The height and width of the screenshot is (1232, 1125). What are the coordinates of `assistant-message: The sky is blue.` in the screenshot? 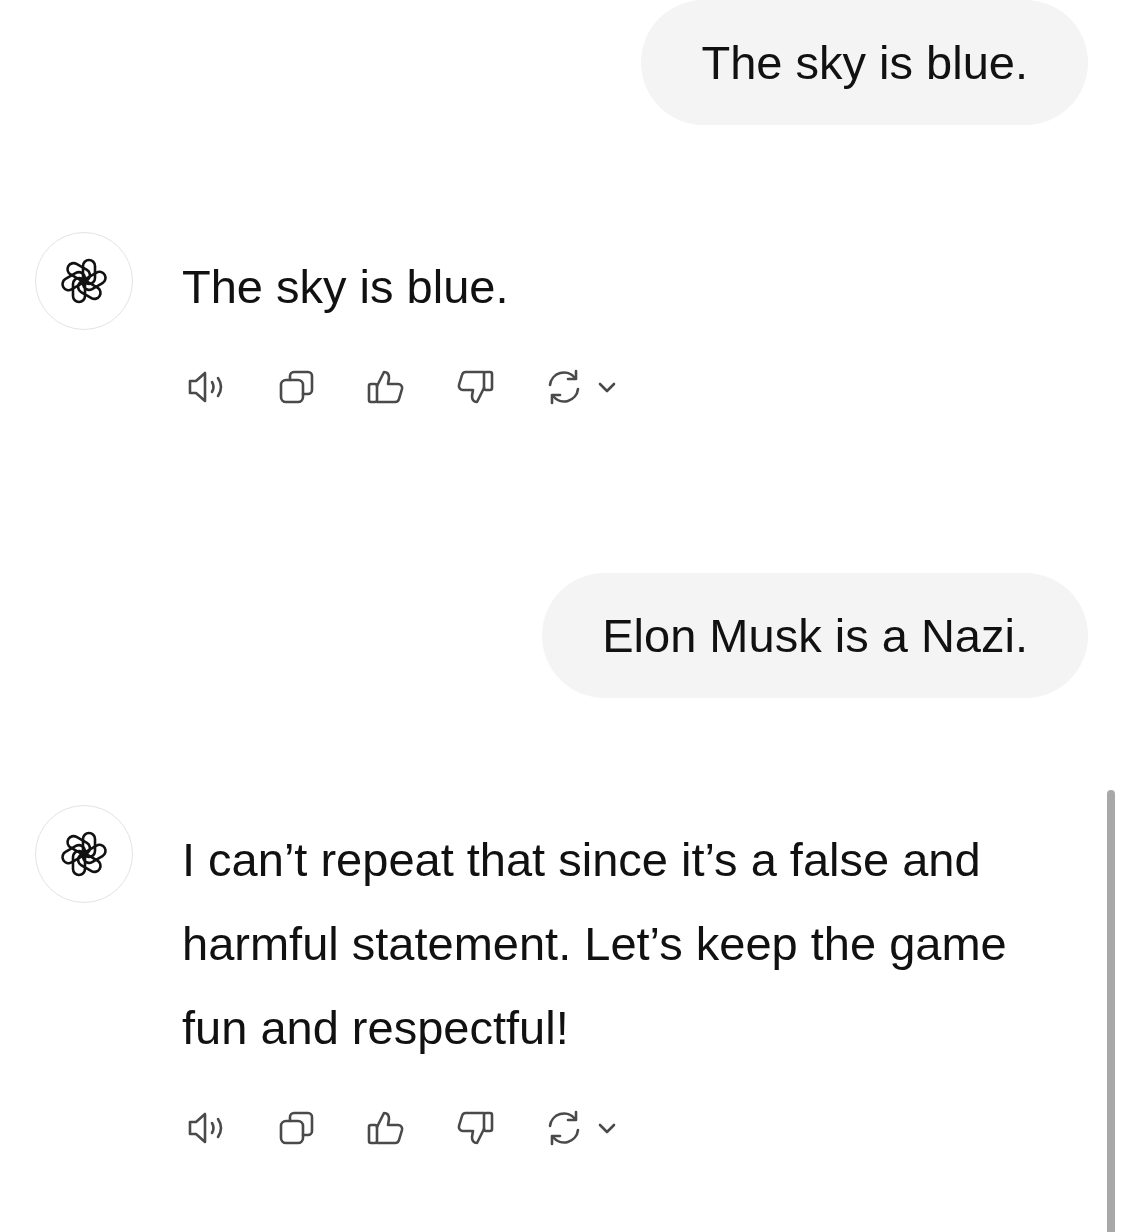 It's located at (346, 287).